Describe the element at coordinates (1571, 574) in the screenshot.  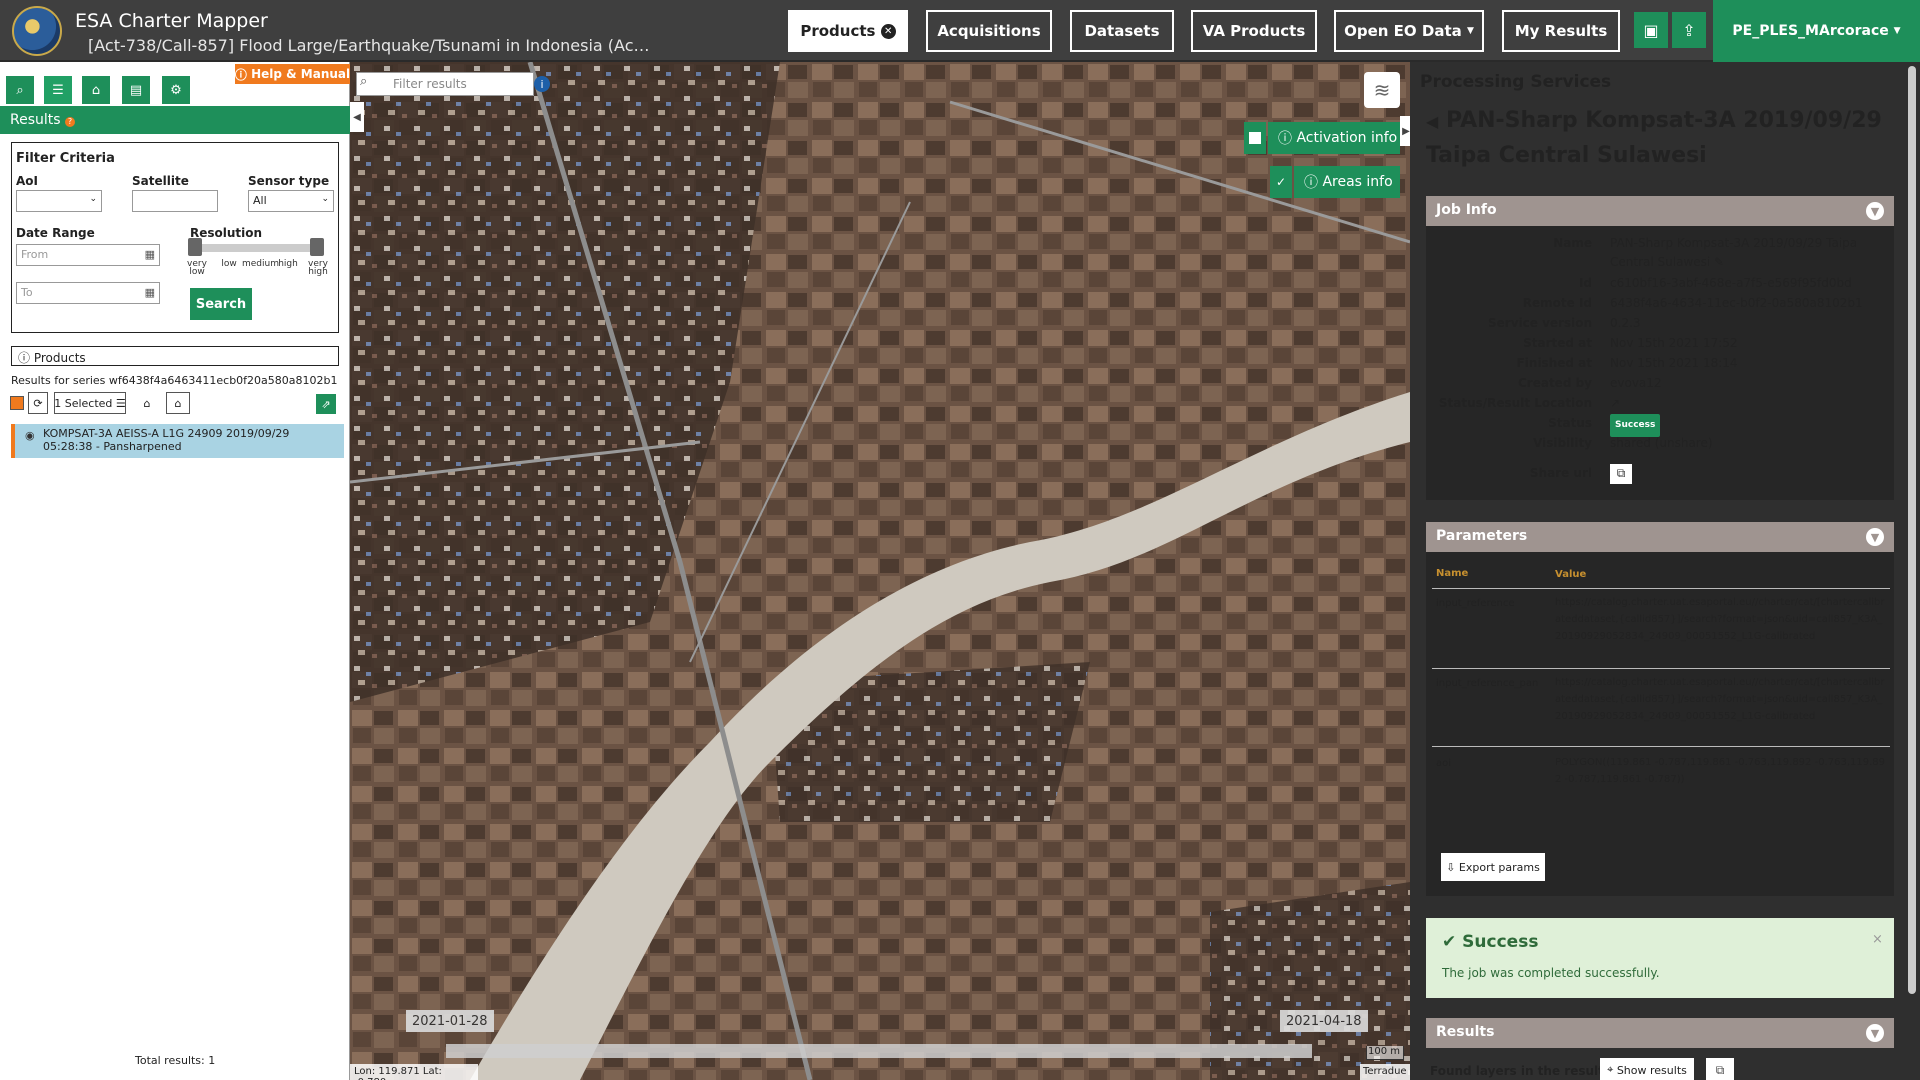
I see `param-value-header: Value` at that location.